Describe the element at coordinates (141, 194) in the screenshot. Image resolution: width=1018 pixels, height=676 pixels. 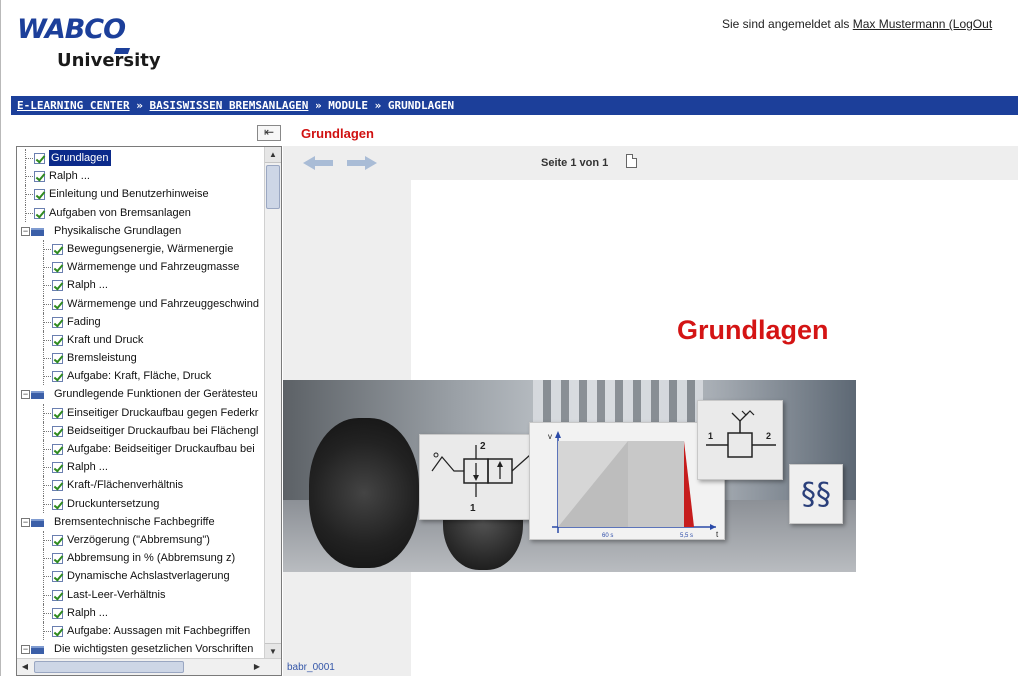
I see `tree-item: Einleitung und Benutzerhinweise` at that location.